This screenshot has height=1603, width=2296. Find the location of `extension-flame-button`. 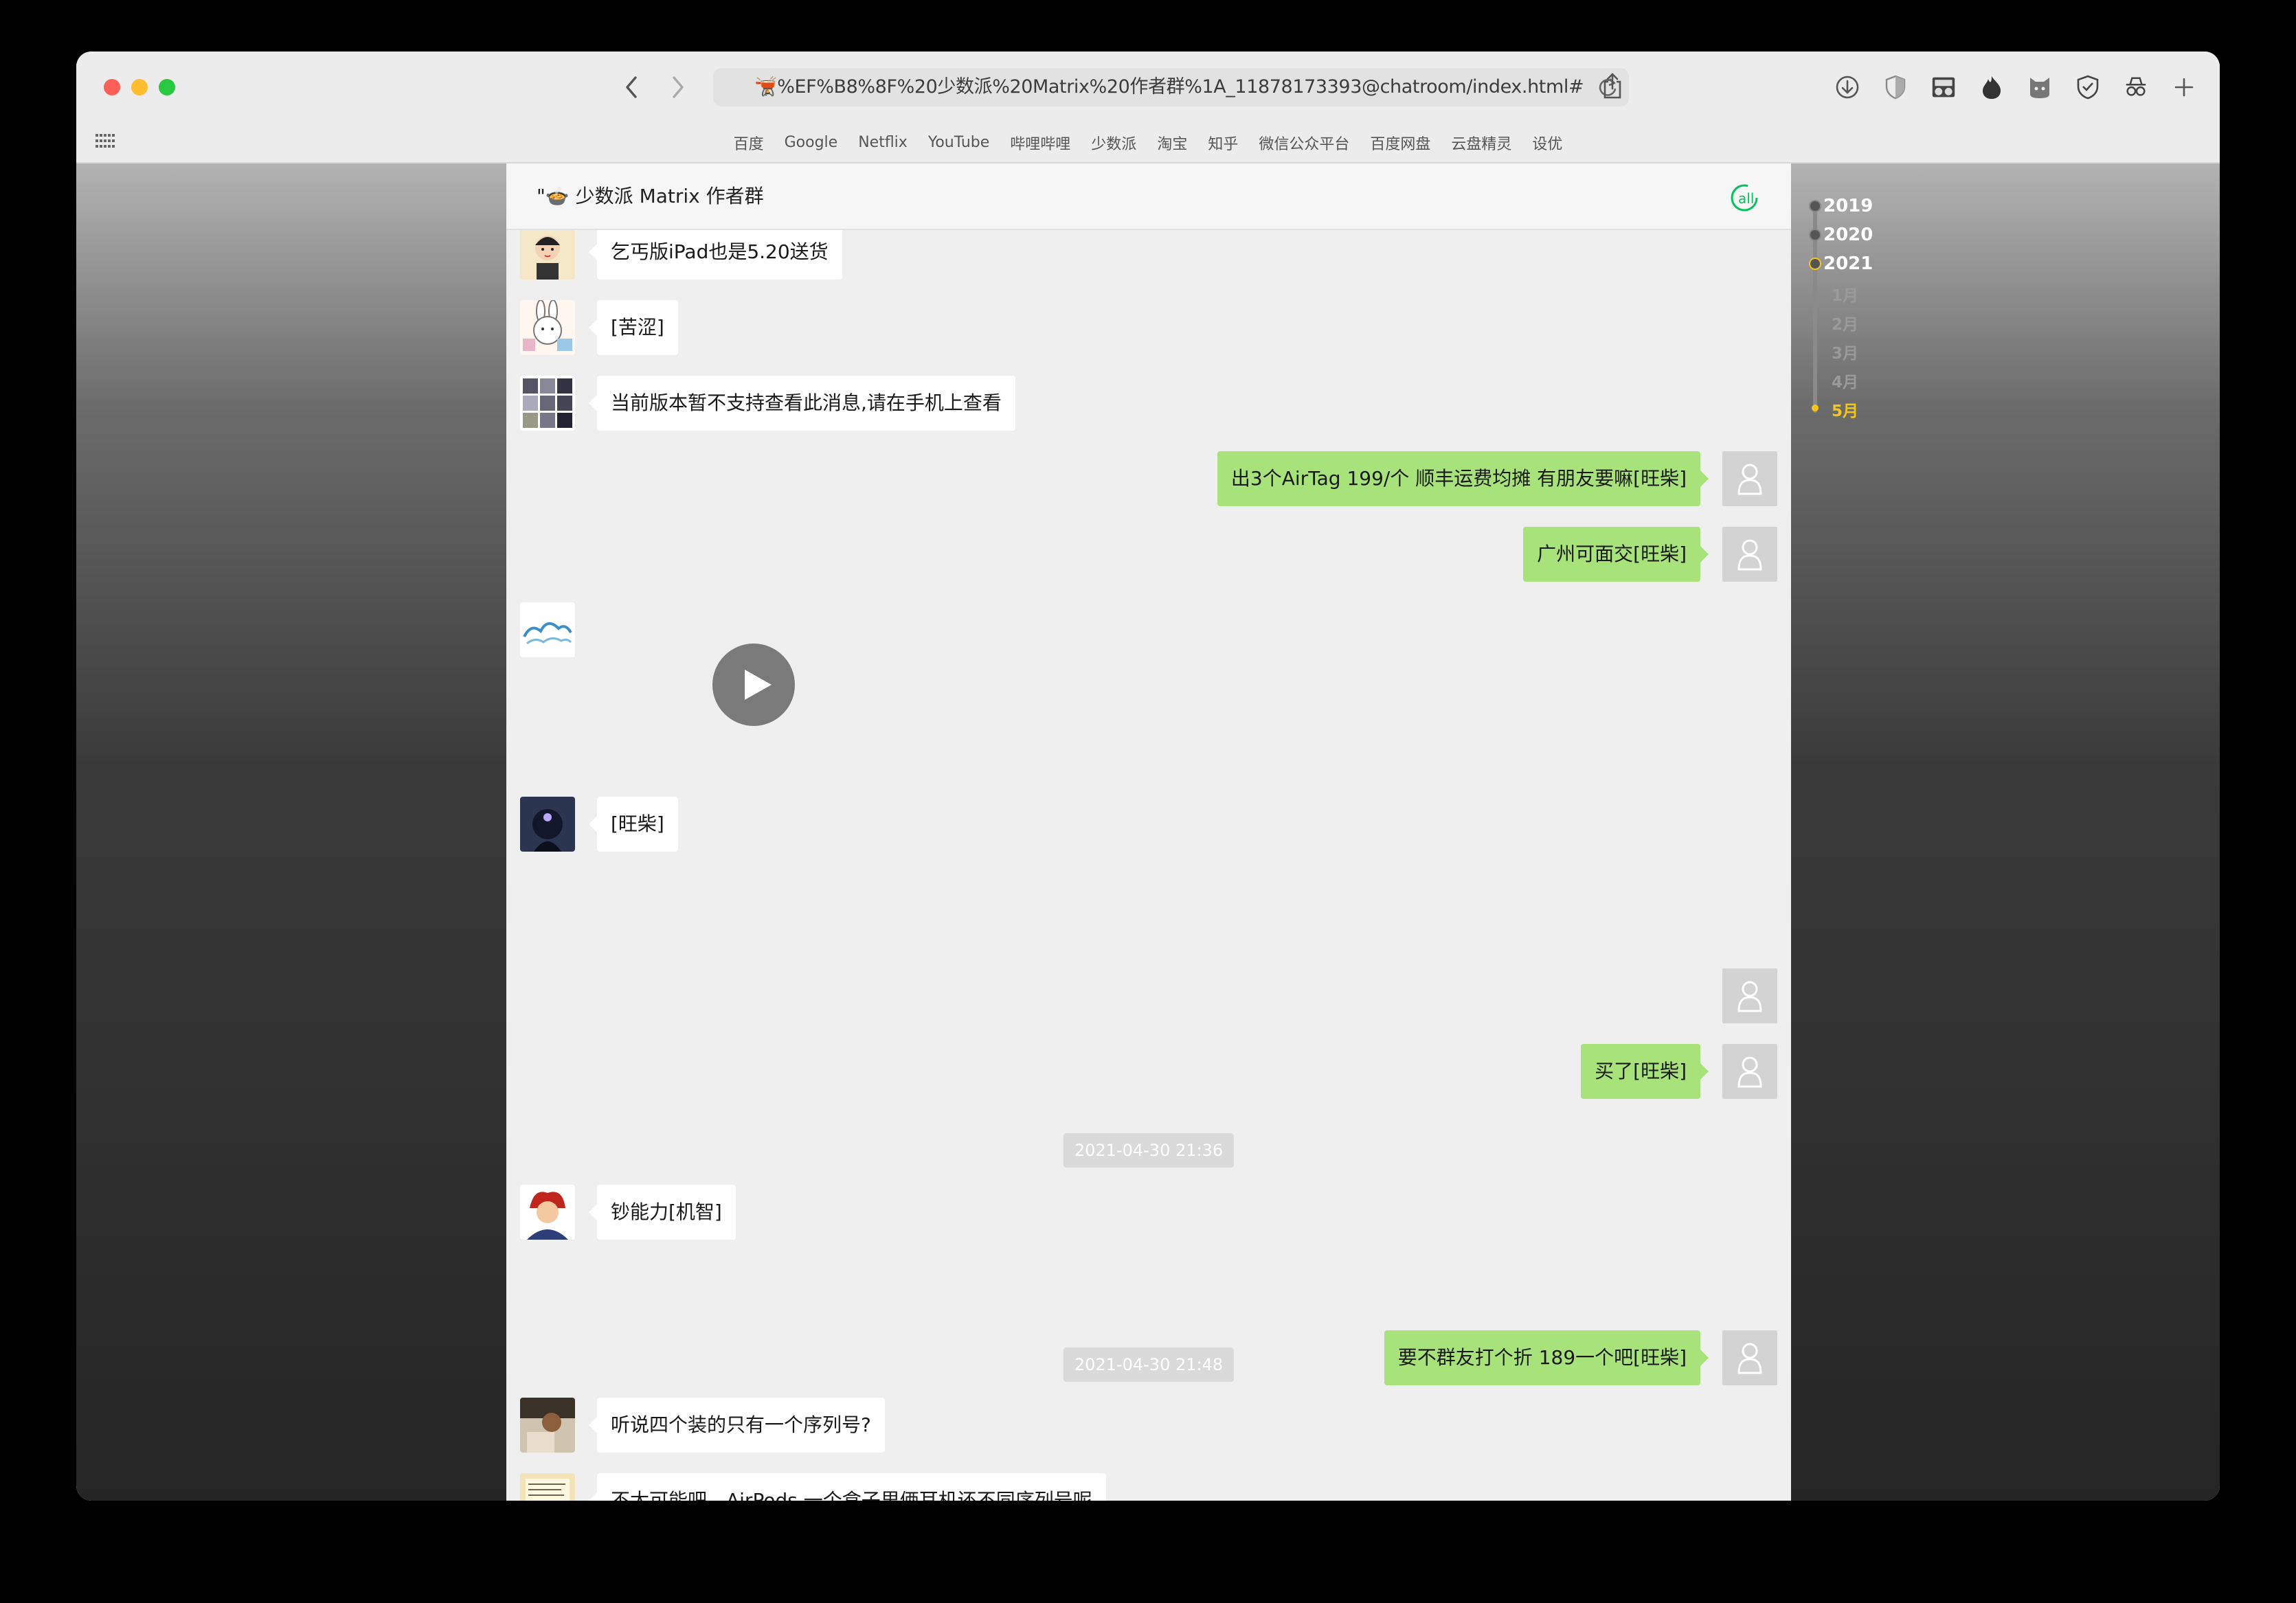

extension-flame-button is located at coordinates (1991, 87).